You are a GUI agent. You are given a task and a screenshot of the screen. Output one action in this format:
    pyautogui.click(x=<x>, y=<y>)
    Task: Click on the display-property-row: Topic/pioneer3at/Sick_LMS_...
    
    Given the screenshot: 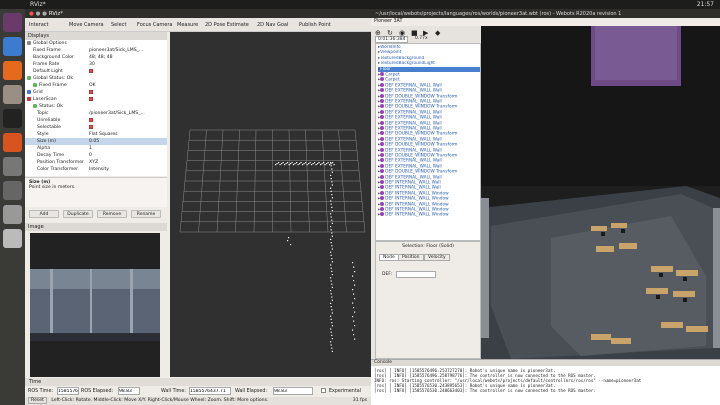 What is the action you would take?
    pyautogui.click(x=96, y=113)
    